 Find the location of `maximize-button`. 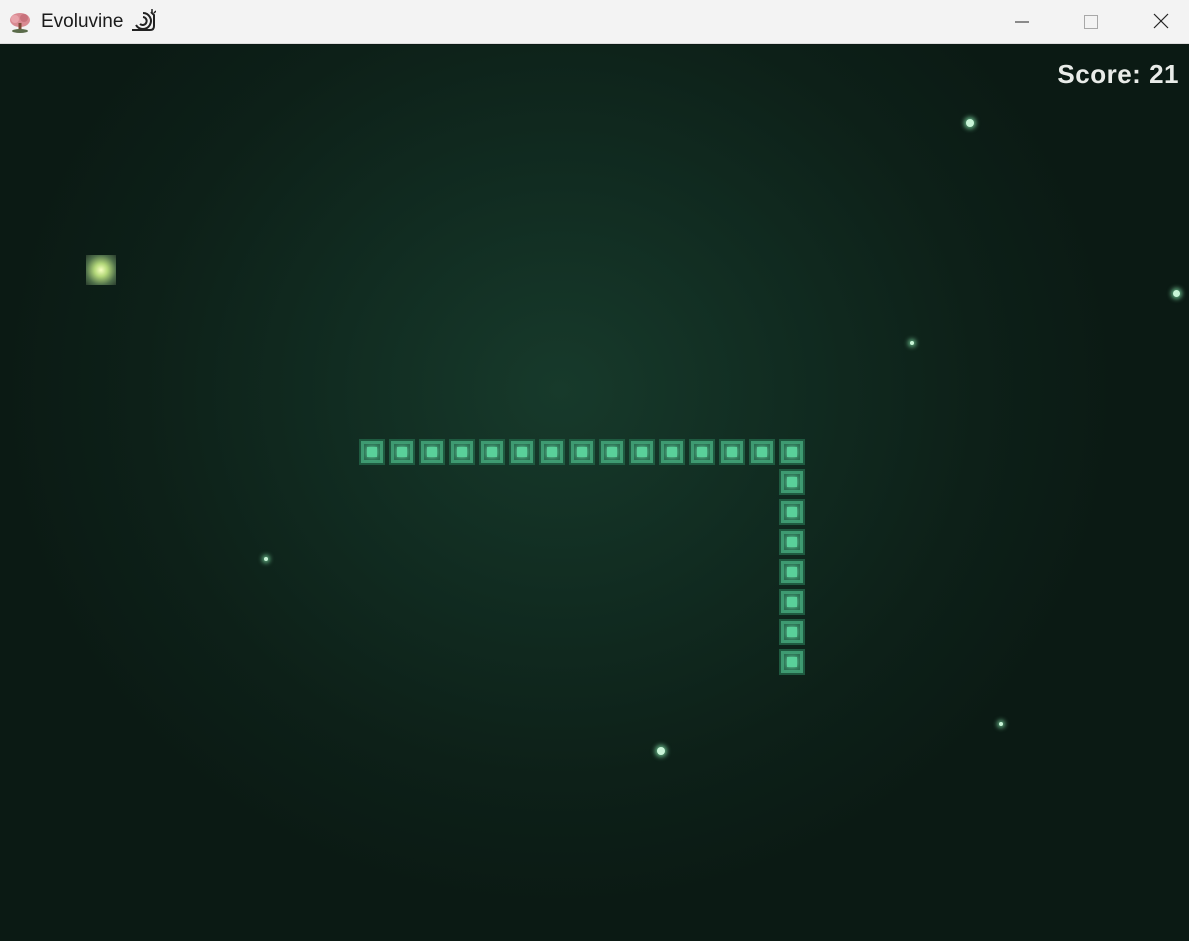

maximize-button is located at coordinates (1091, 22).